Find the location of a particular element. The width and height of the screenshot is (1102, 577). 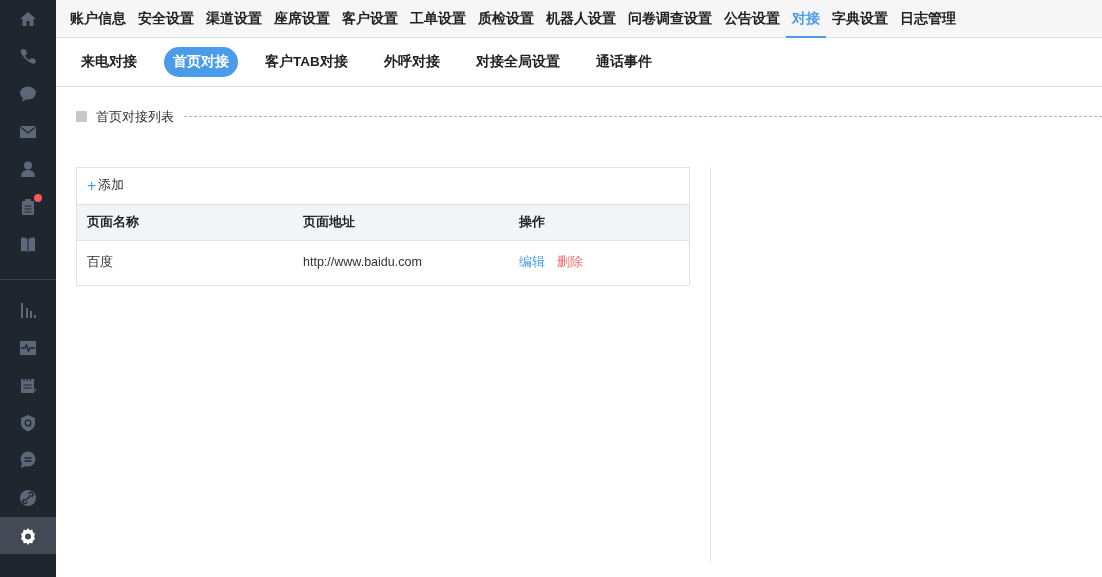

nav-tab: 字典设置 is located at coordinates (860, 19).